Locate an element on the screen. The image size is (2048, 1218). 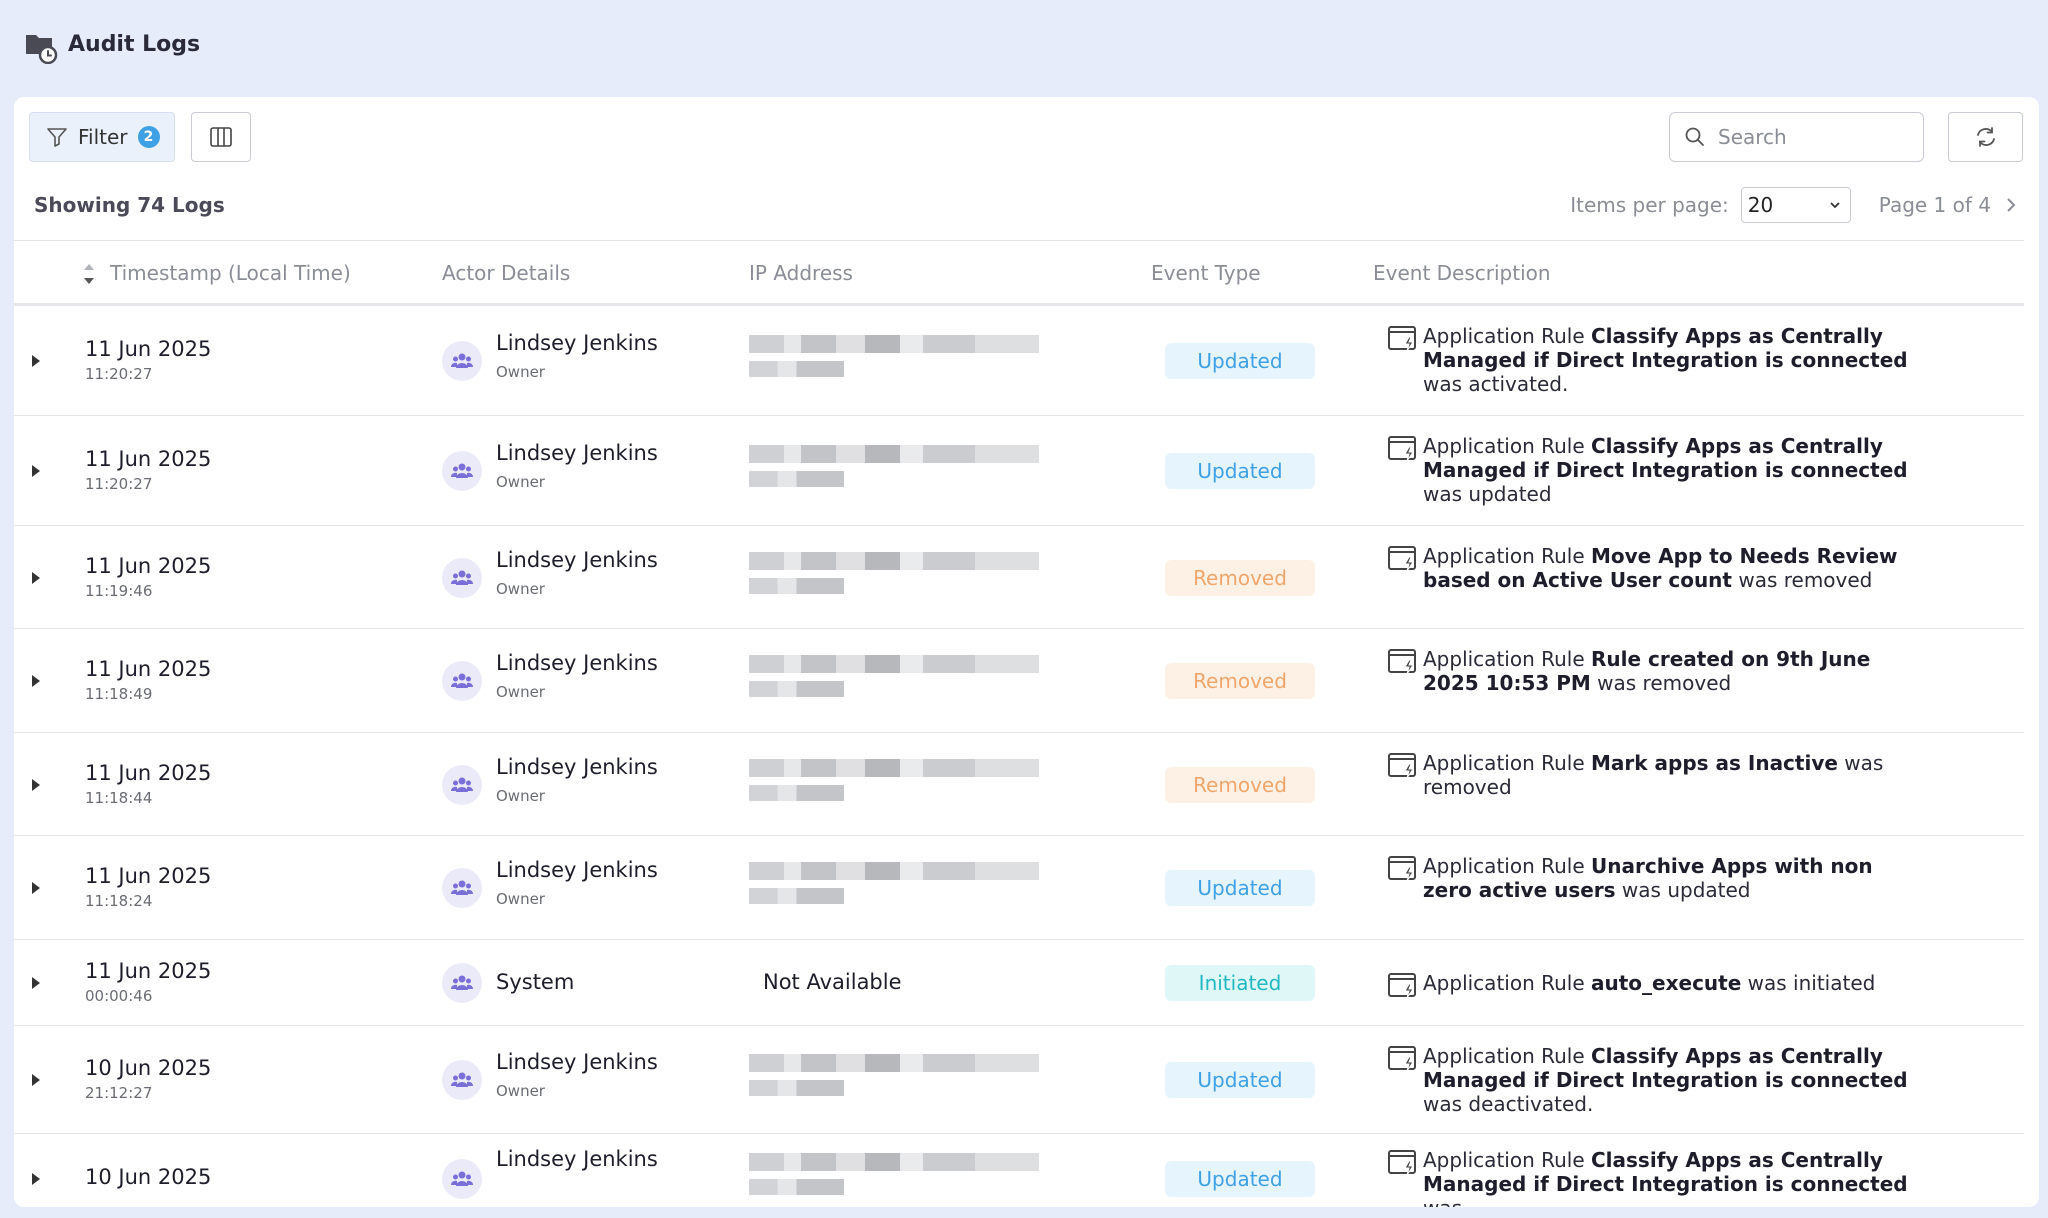
search-box is located at coordinates (1796, 137).